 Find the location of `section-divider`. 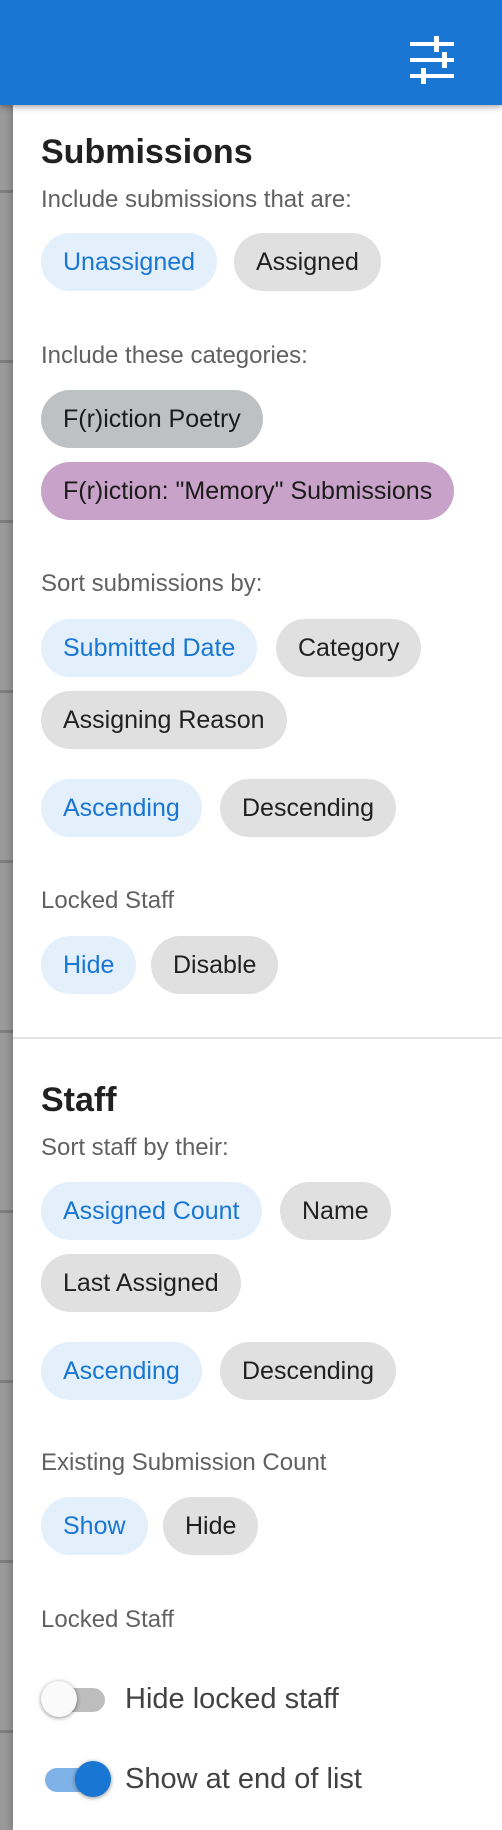

section-divider is located at coordinates (257, 1038).